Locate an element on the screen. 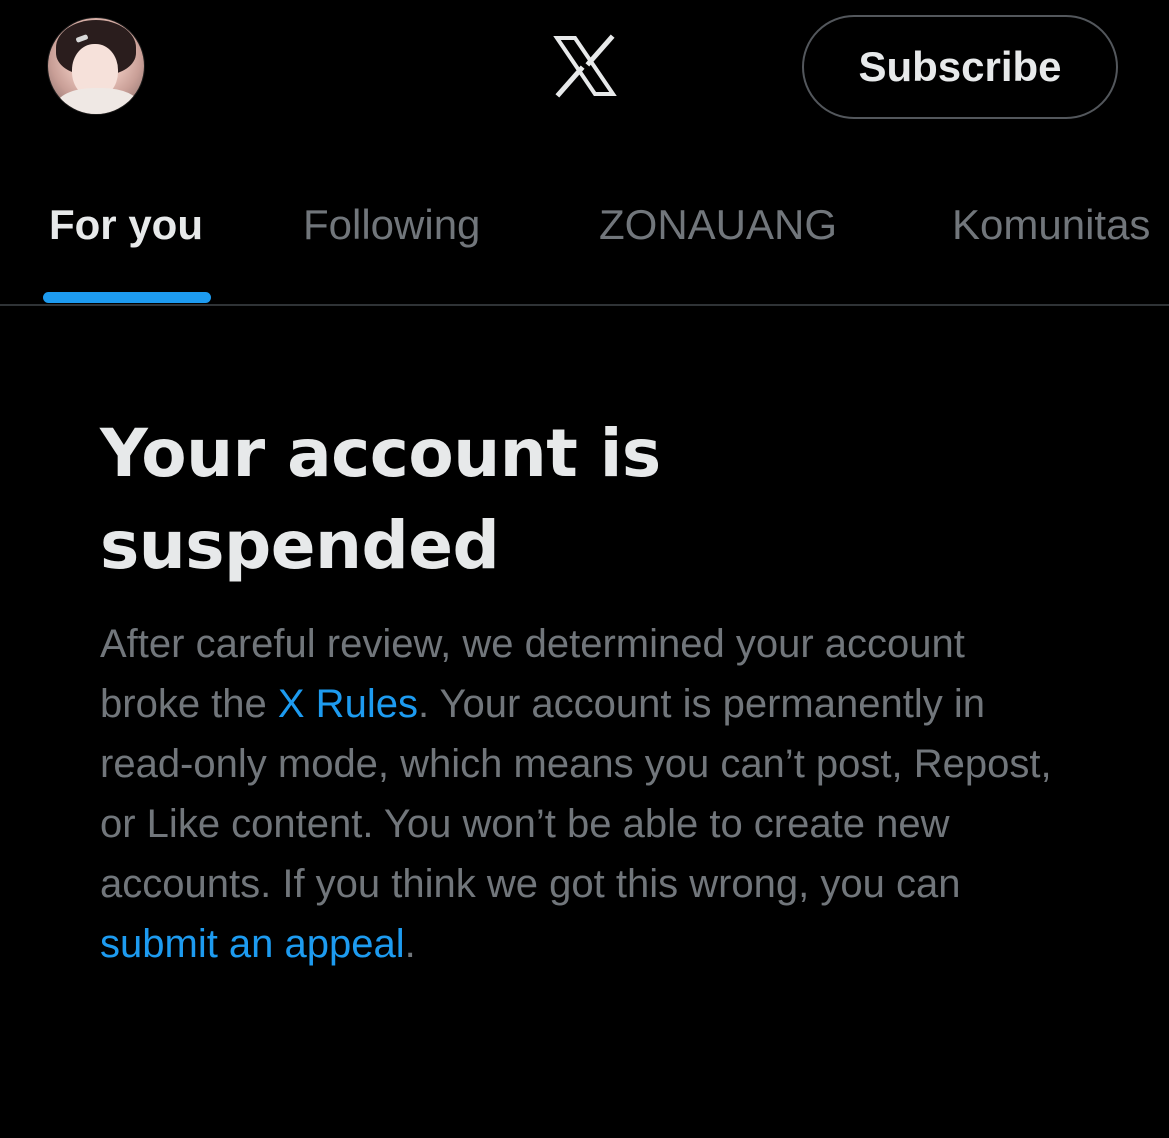  tab-zonauang: ZONAUANG is located at coordinates (718, 225).